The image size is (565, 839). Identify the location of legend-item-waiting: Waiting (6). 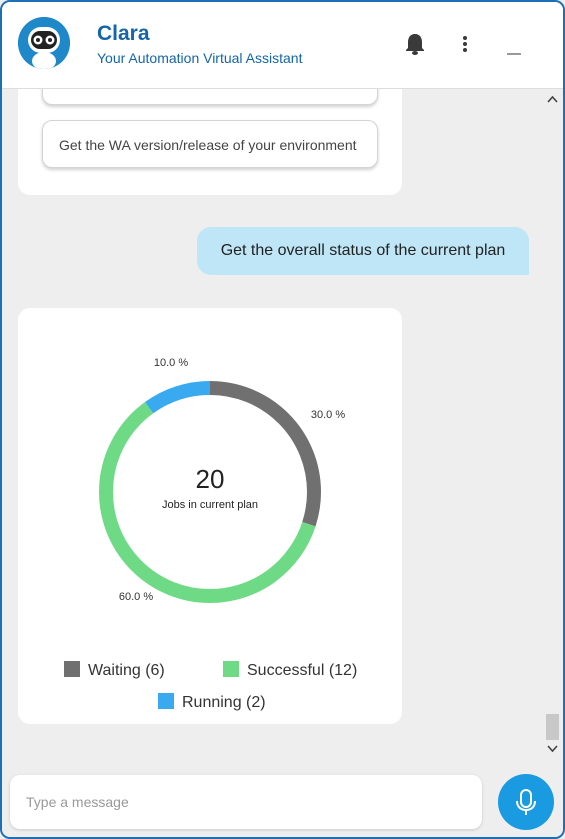
(114, 670).